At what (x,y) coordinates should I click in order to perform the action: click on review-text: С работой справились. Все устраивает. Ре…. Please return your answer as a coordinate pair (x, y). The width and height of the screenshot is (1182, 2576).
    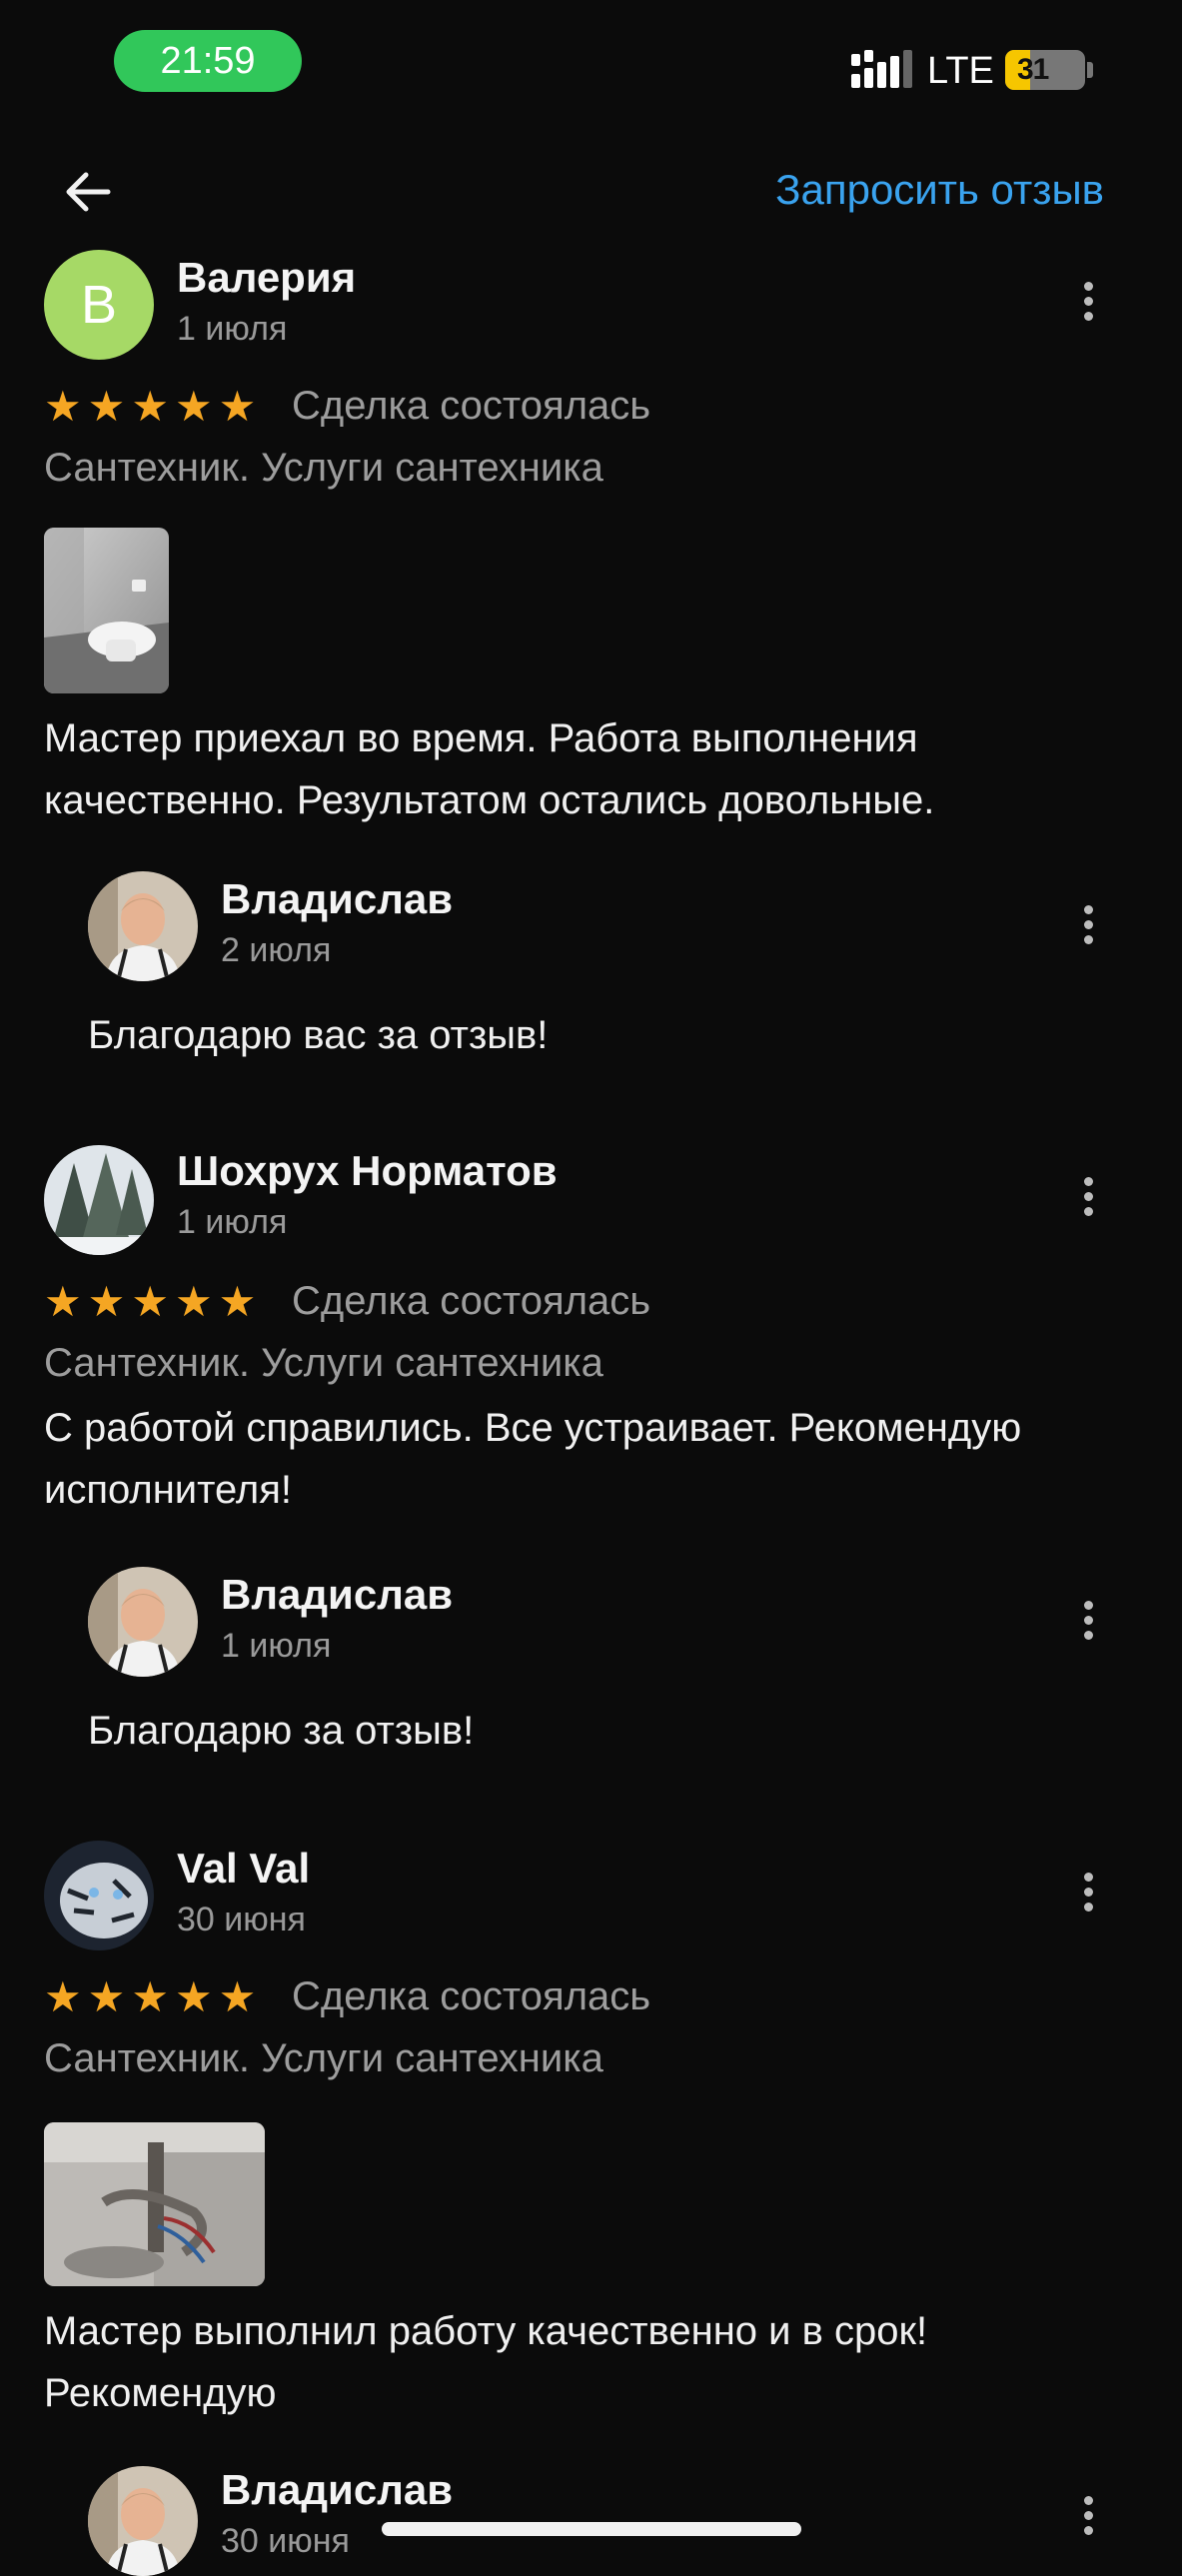
    Looking at the image, I should click on (533, 1459).